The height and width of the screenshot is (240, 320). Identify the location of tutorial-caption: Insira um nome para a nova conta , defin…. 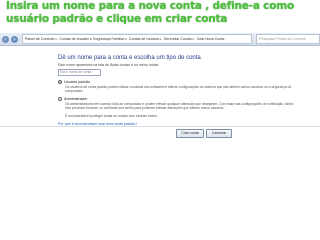
(160, 16).